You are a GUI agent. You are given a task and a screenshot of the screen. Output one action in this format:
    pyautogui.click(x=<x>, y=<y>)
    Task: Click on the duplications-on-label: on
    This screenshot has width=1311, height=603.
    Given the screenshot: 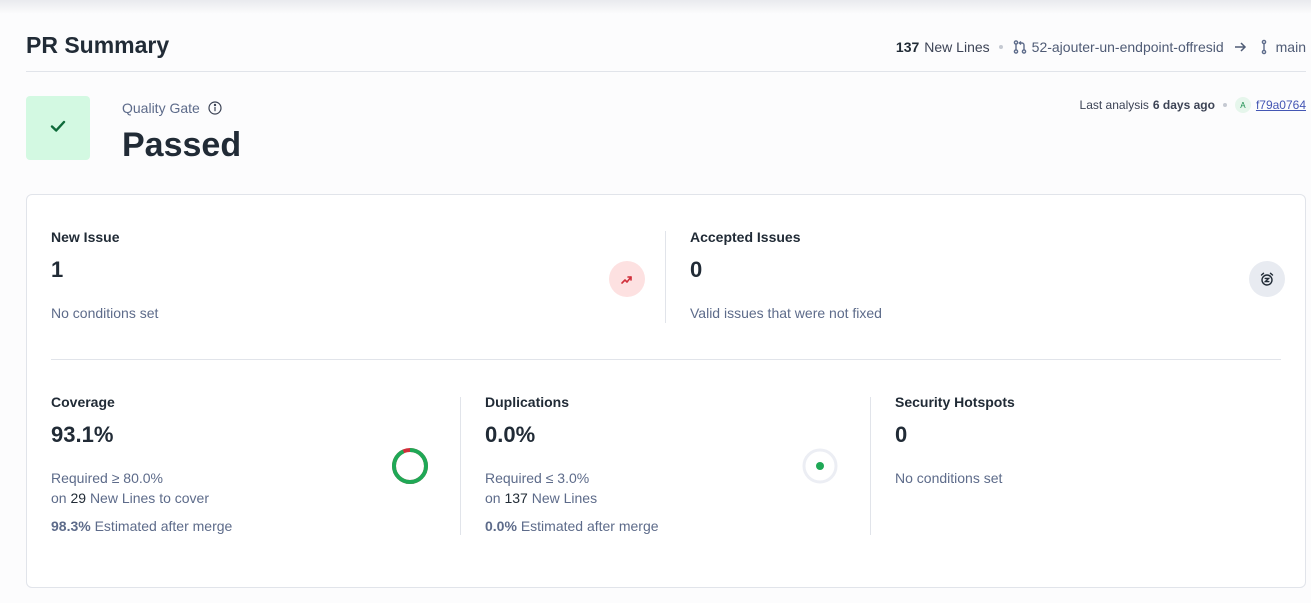 What is the action you would take?
    pyautogui.click(x=493, y=498)
    